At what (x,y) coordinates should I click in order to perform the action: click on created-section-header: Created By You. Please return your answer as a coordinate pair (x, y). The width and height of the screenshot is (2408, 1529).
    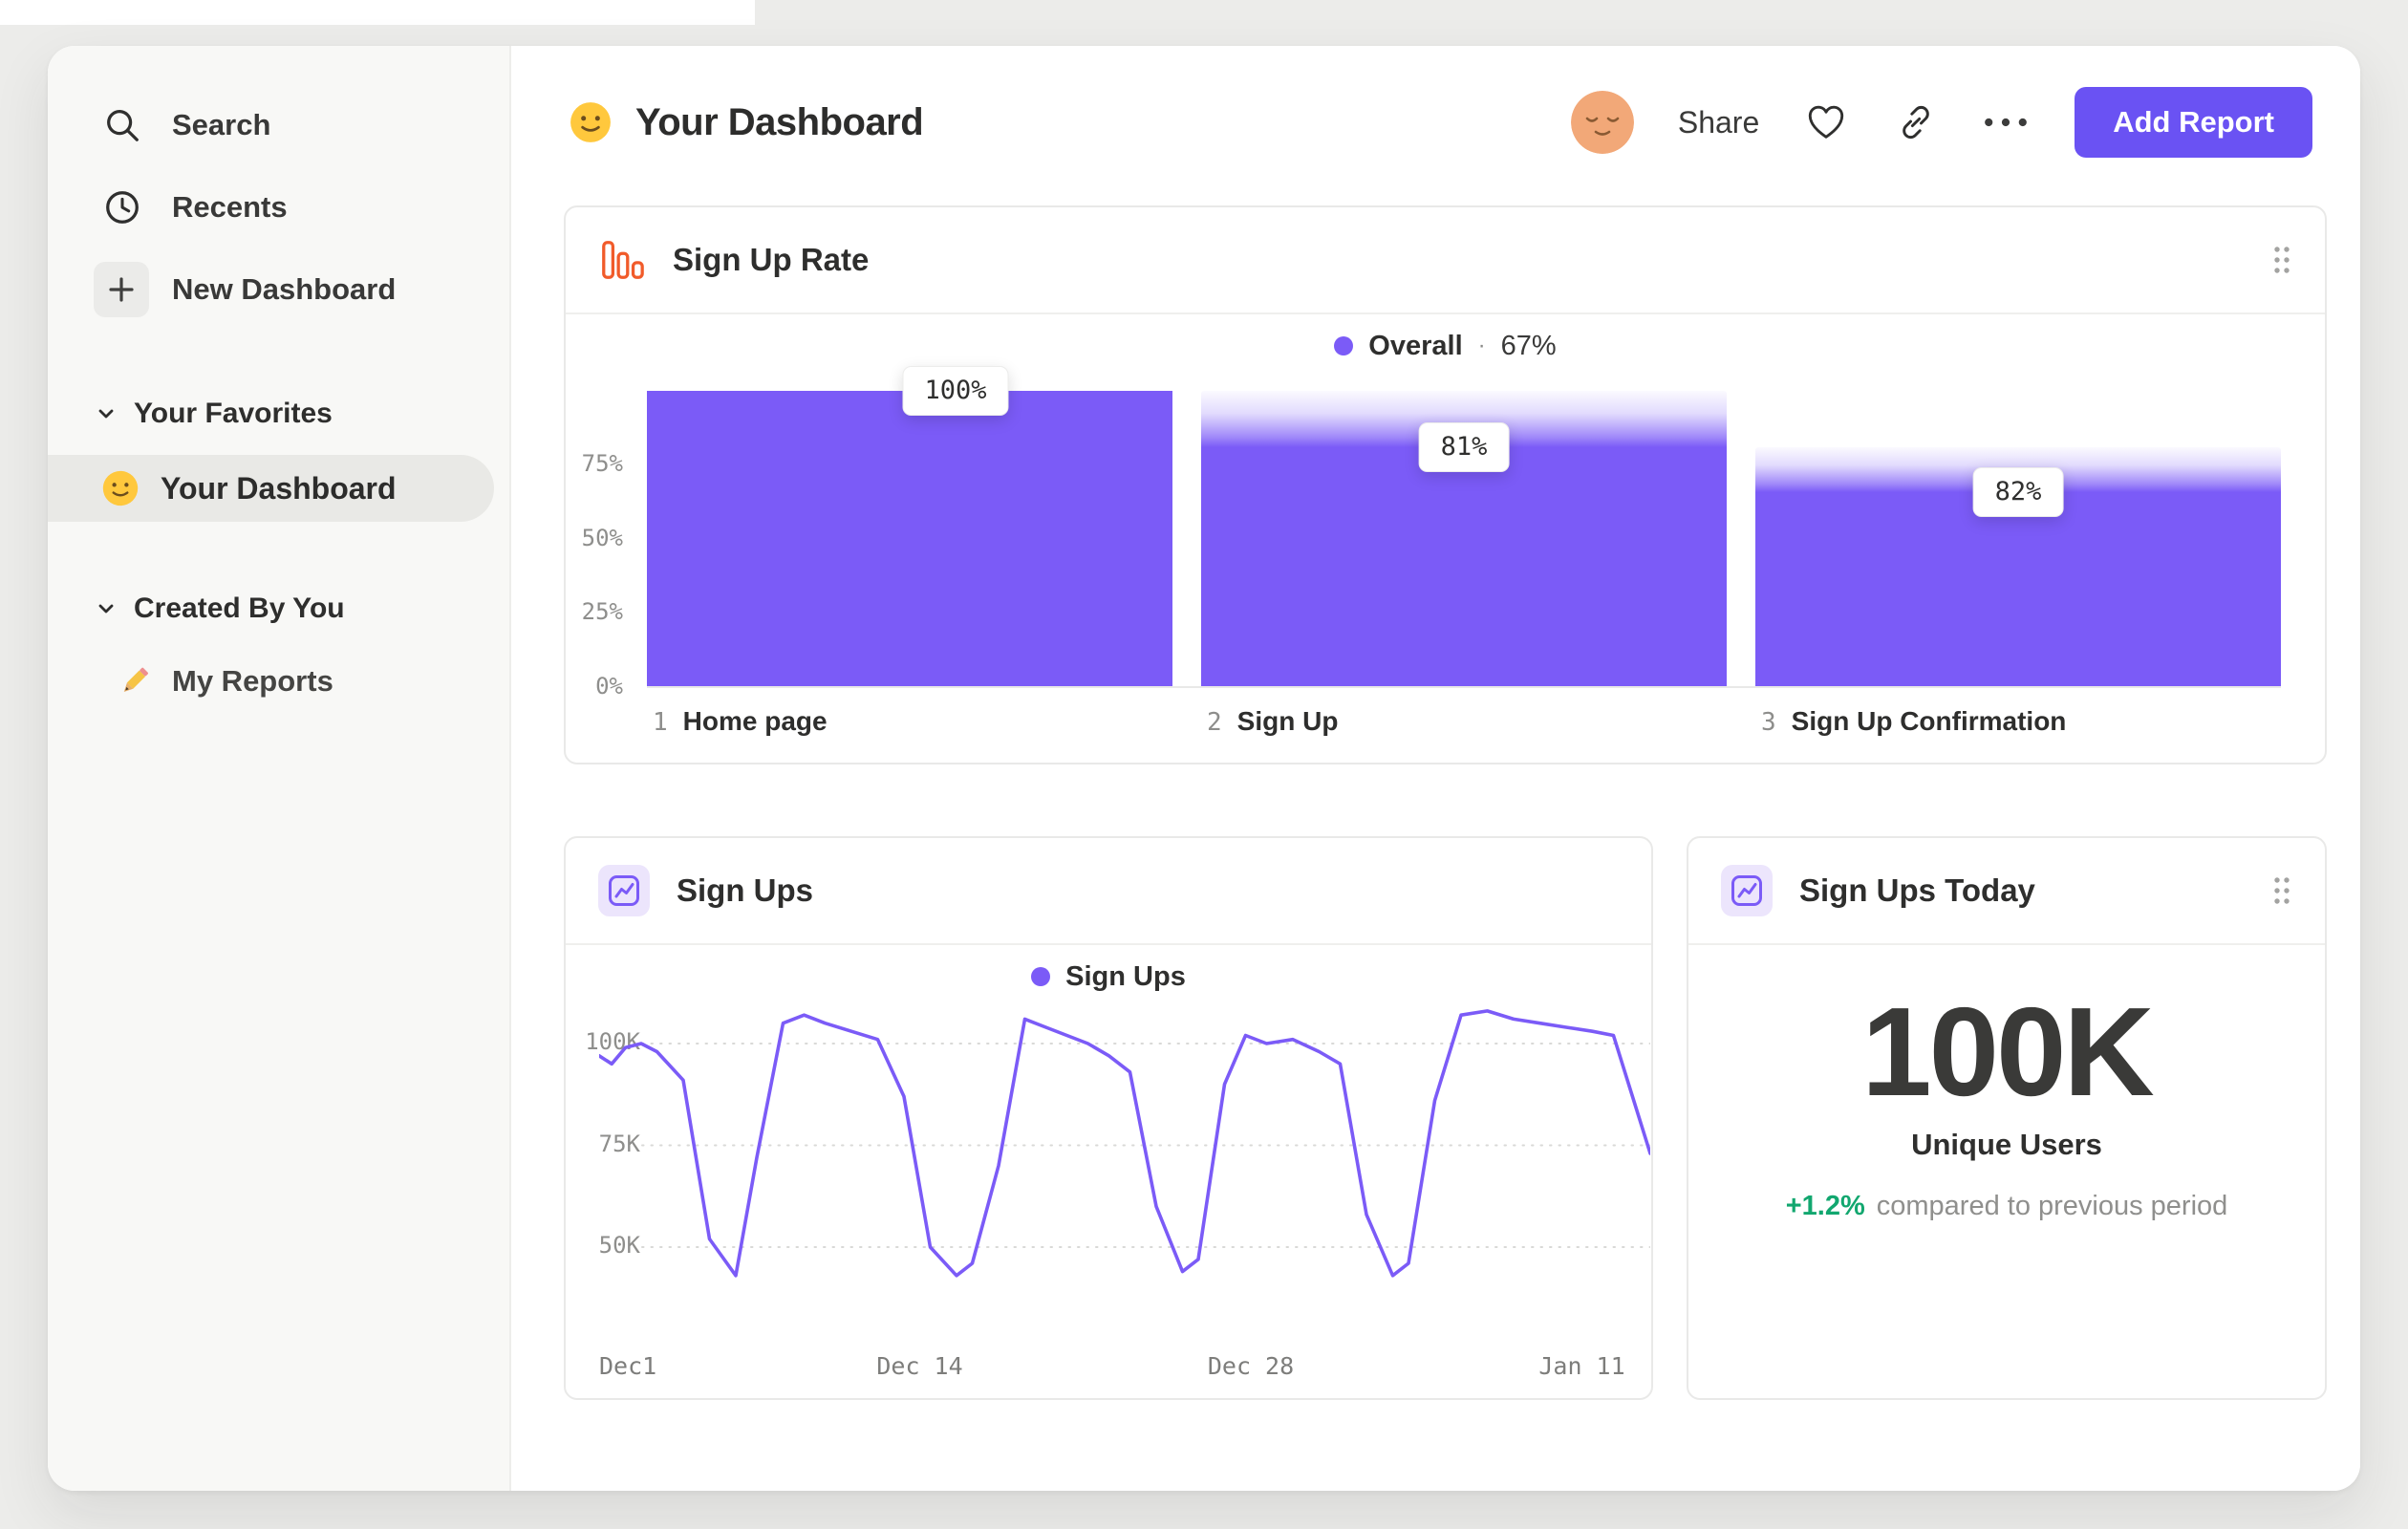
    Looking at the image, I should click on (278, 608).